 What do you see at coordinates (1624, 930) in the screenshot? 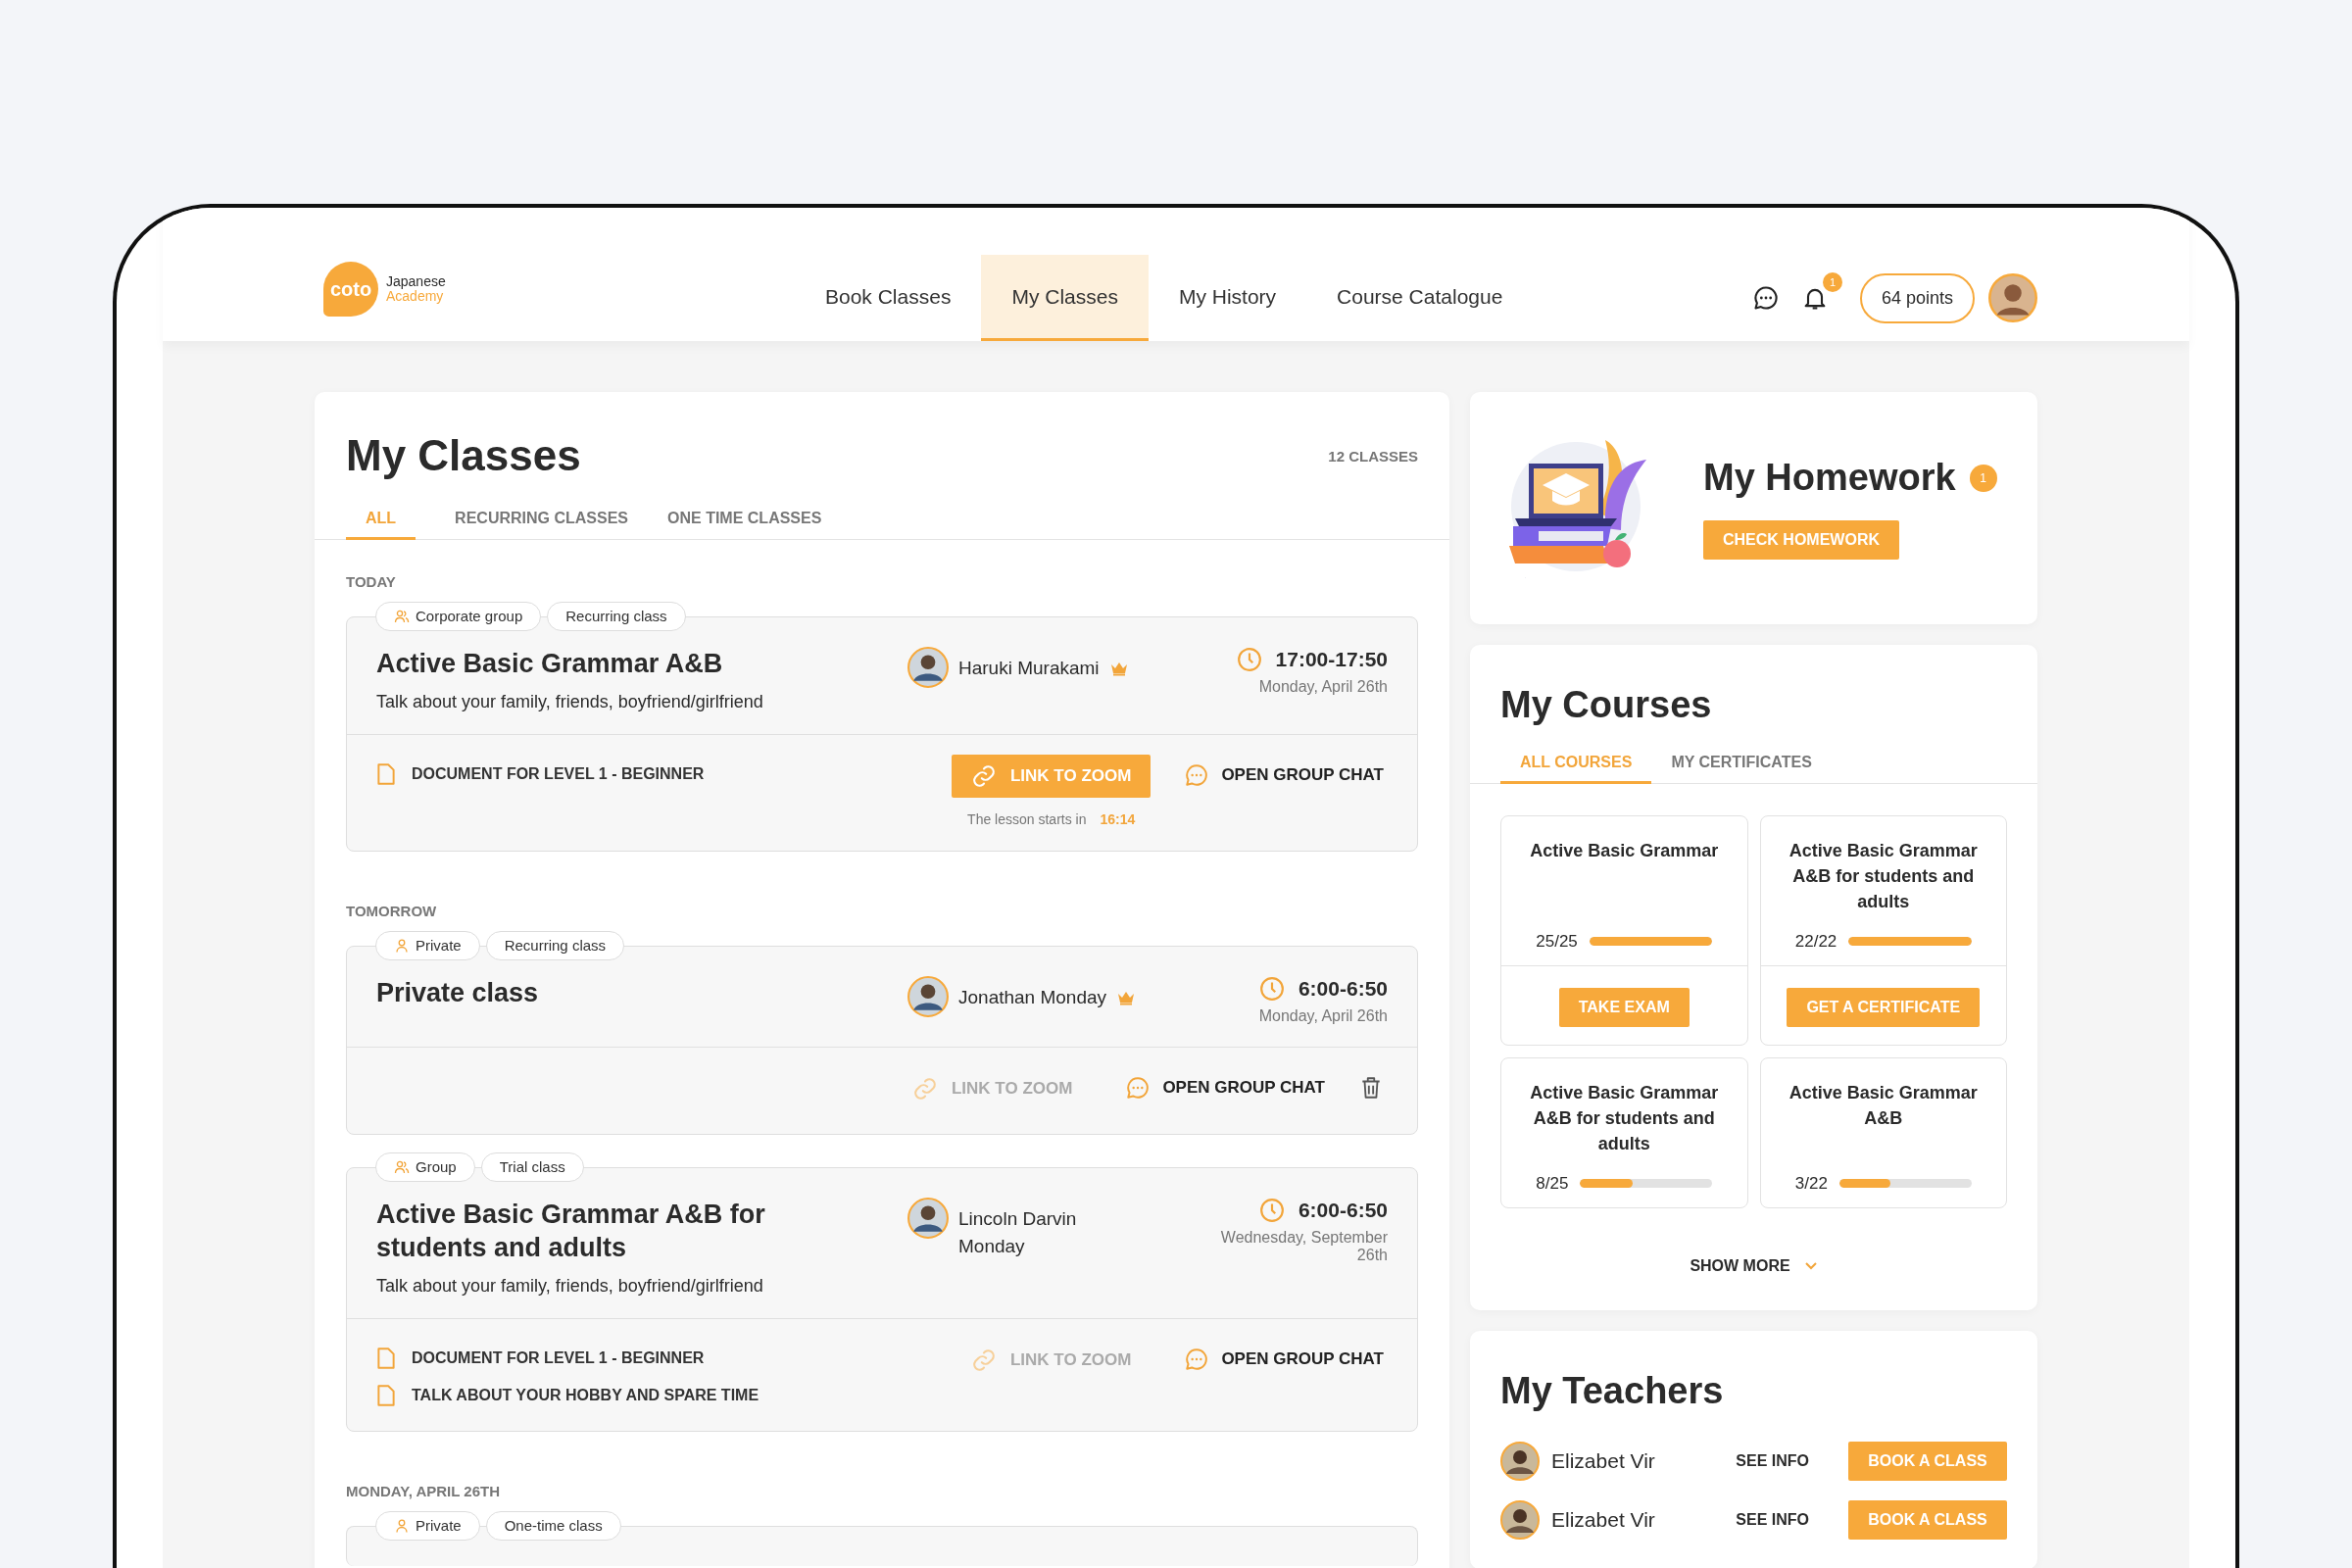
I see `course-card: Active Basic Grammar 25/25 TAKE EXAM` at bounding box center [1624, 930].